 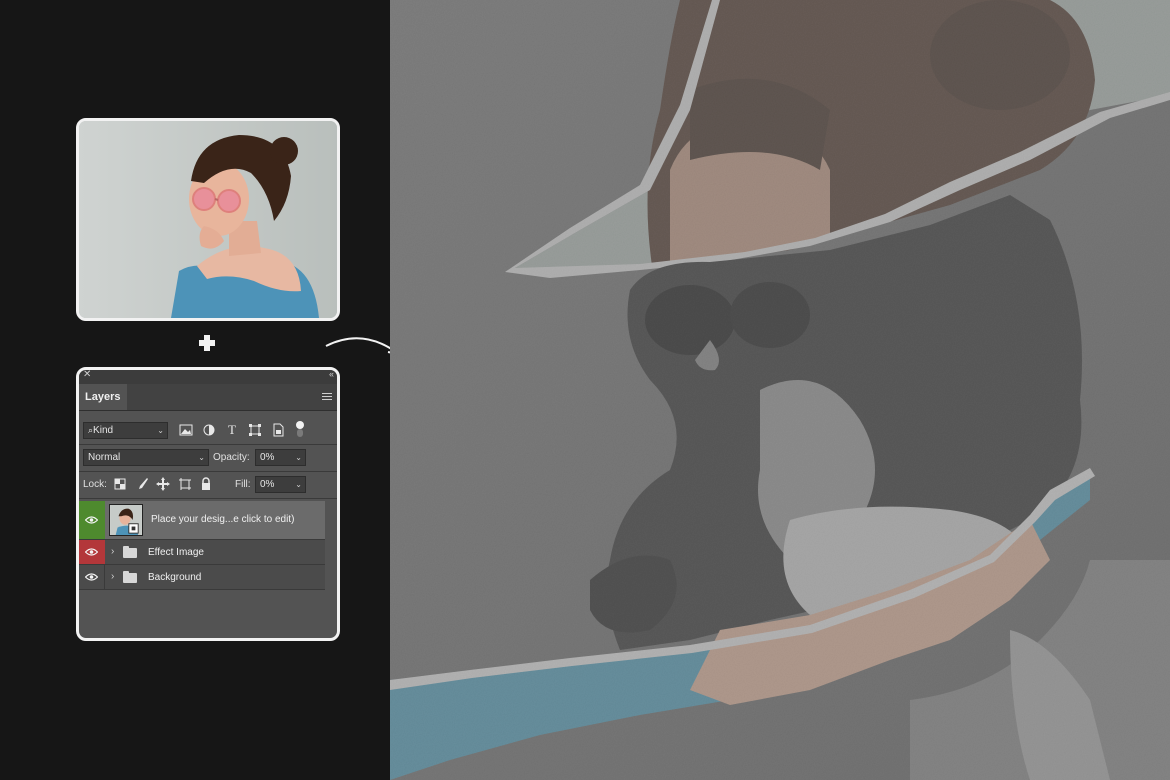 I want to click on filter-row: ⌕Kind ⌄ T, so click(x=208, y=431).